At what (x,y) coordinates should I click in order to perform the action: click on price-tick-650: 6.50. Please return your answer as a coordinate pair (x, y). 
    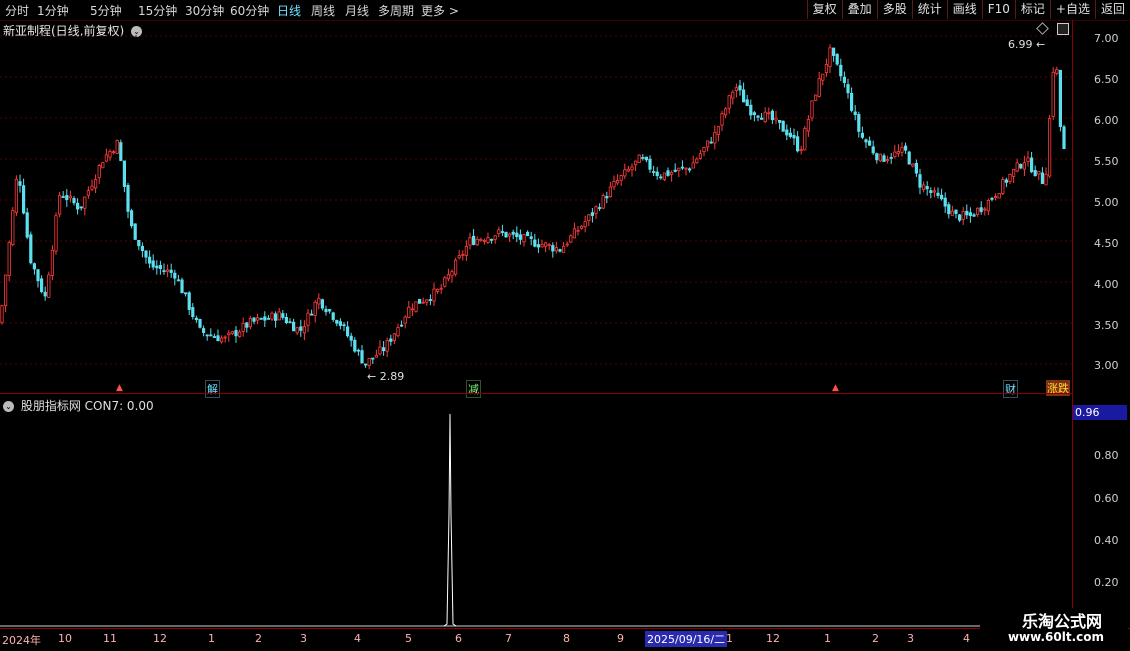
    Looking at the image, I should click on (1106, 79).